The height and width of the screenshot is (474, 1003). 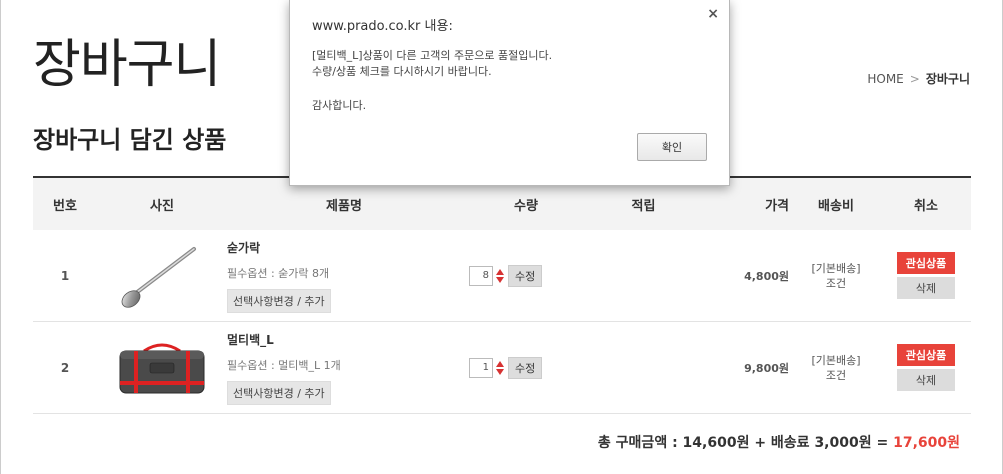 What do you see at coordinates (526, 206) in the screenshot?
I see `header-qty: 수량` at bounding box center [526, 206].